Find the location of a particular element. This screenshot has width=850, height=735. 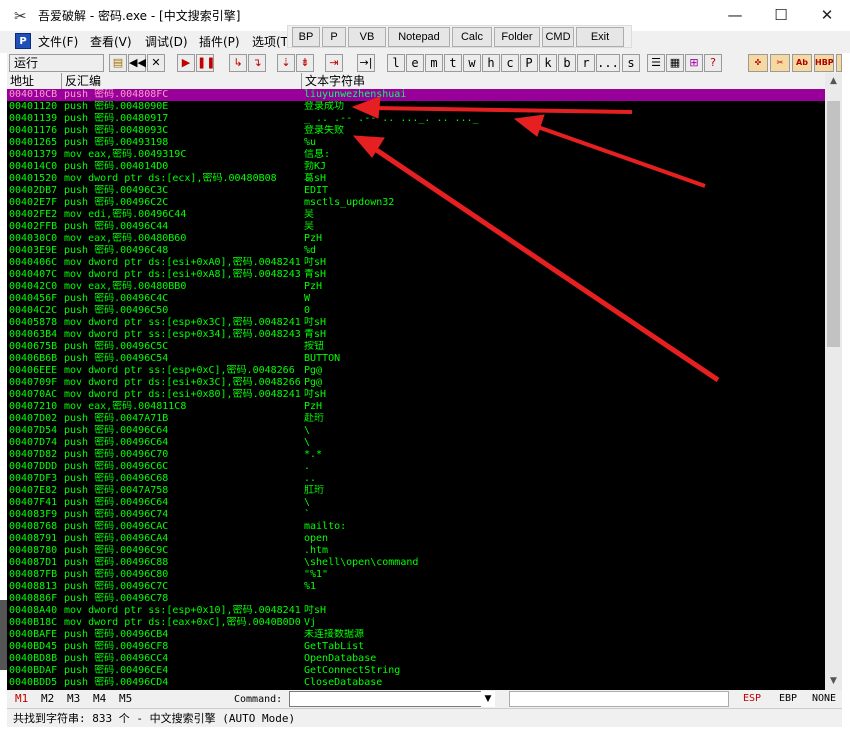

trace-into-icon: ⇣ is located at coordinates (286, 63).